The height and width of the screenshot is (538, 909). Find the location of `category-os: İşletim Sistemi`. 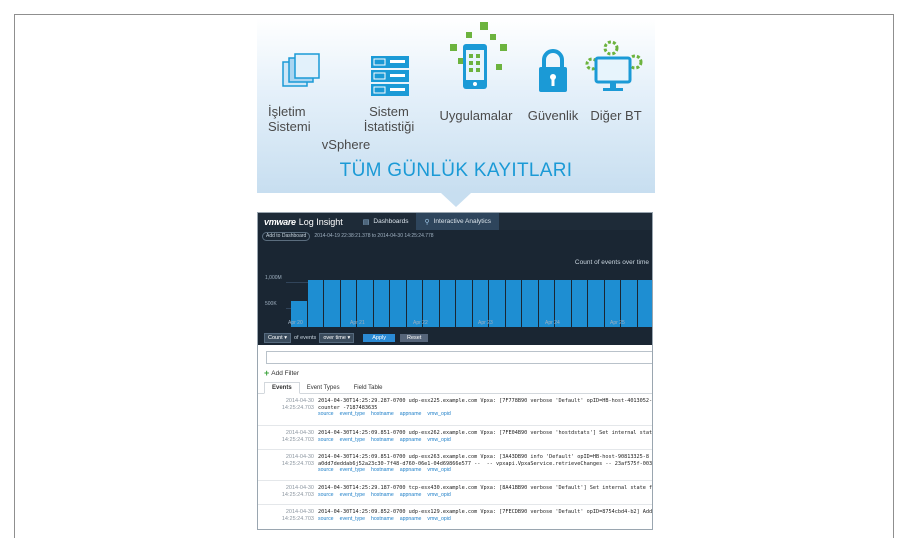

category-os: İşletim Sistemi is located at coordinates (289, 119).